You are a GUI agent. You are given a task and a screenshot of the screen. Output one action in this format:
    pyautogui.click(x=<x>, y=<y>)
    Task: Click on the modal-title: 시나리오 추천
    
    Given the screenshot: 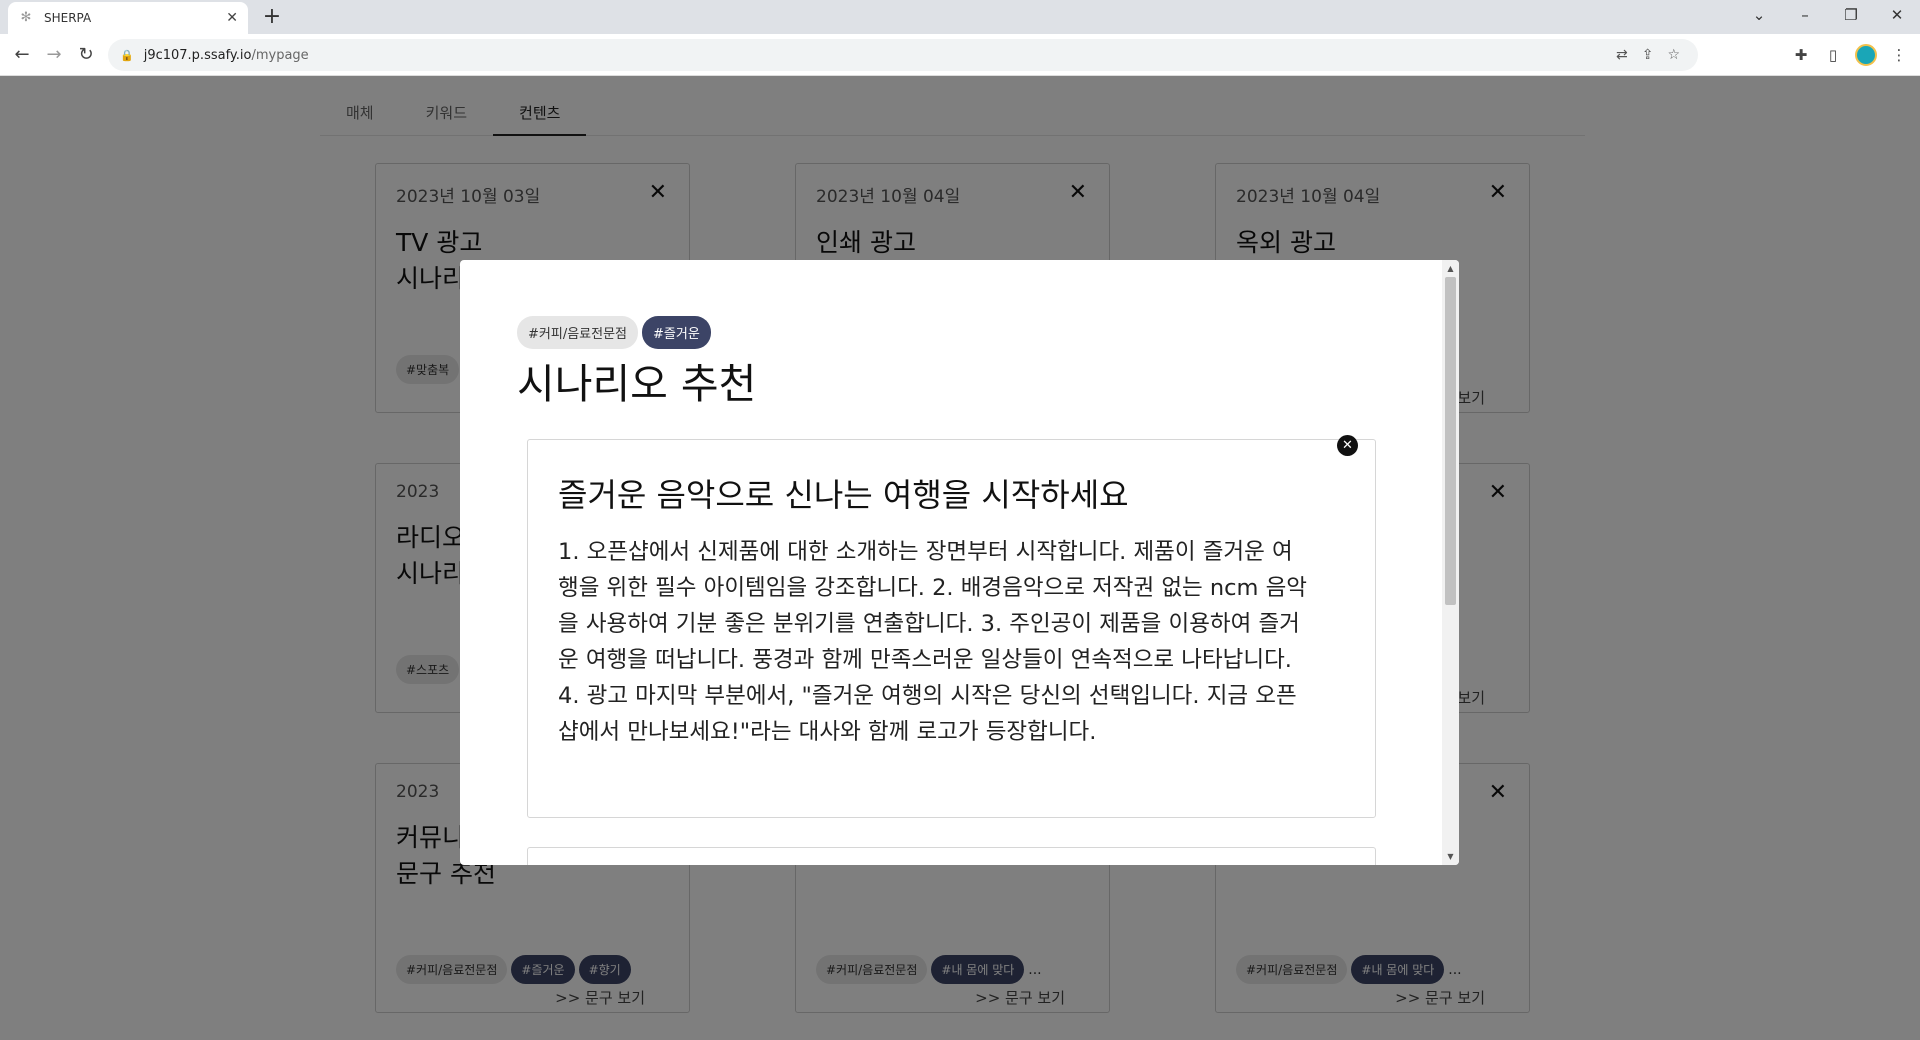 What is the action you would take?
    pyautogui.click(x=637, y=384)
    